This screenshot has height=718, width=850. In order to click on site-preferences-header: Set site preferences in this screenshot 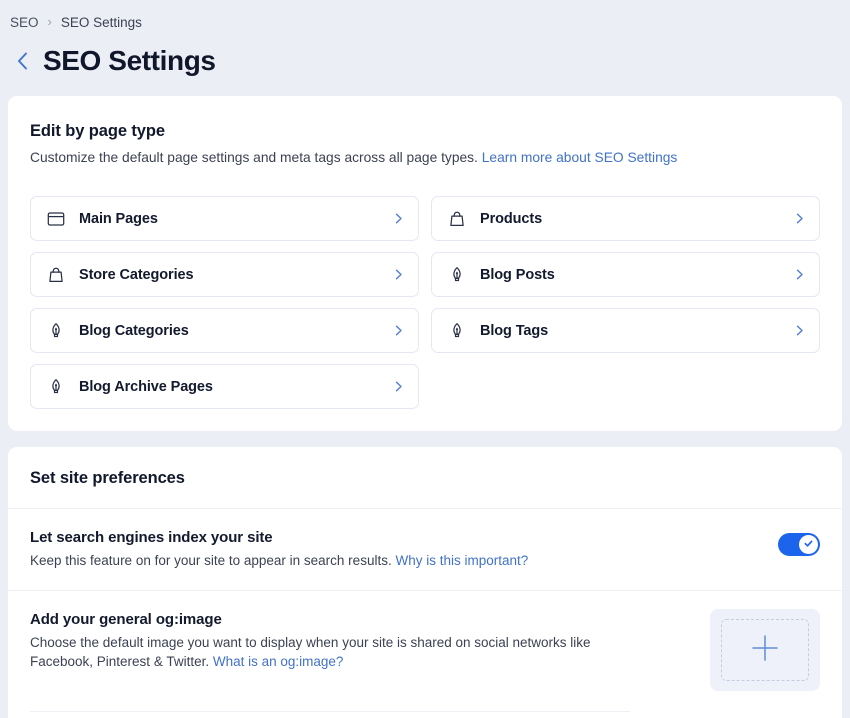, I will do `click(425, 477)`.